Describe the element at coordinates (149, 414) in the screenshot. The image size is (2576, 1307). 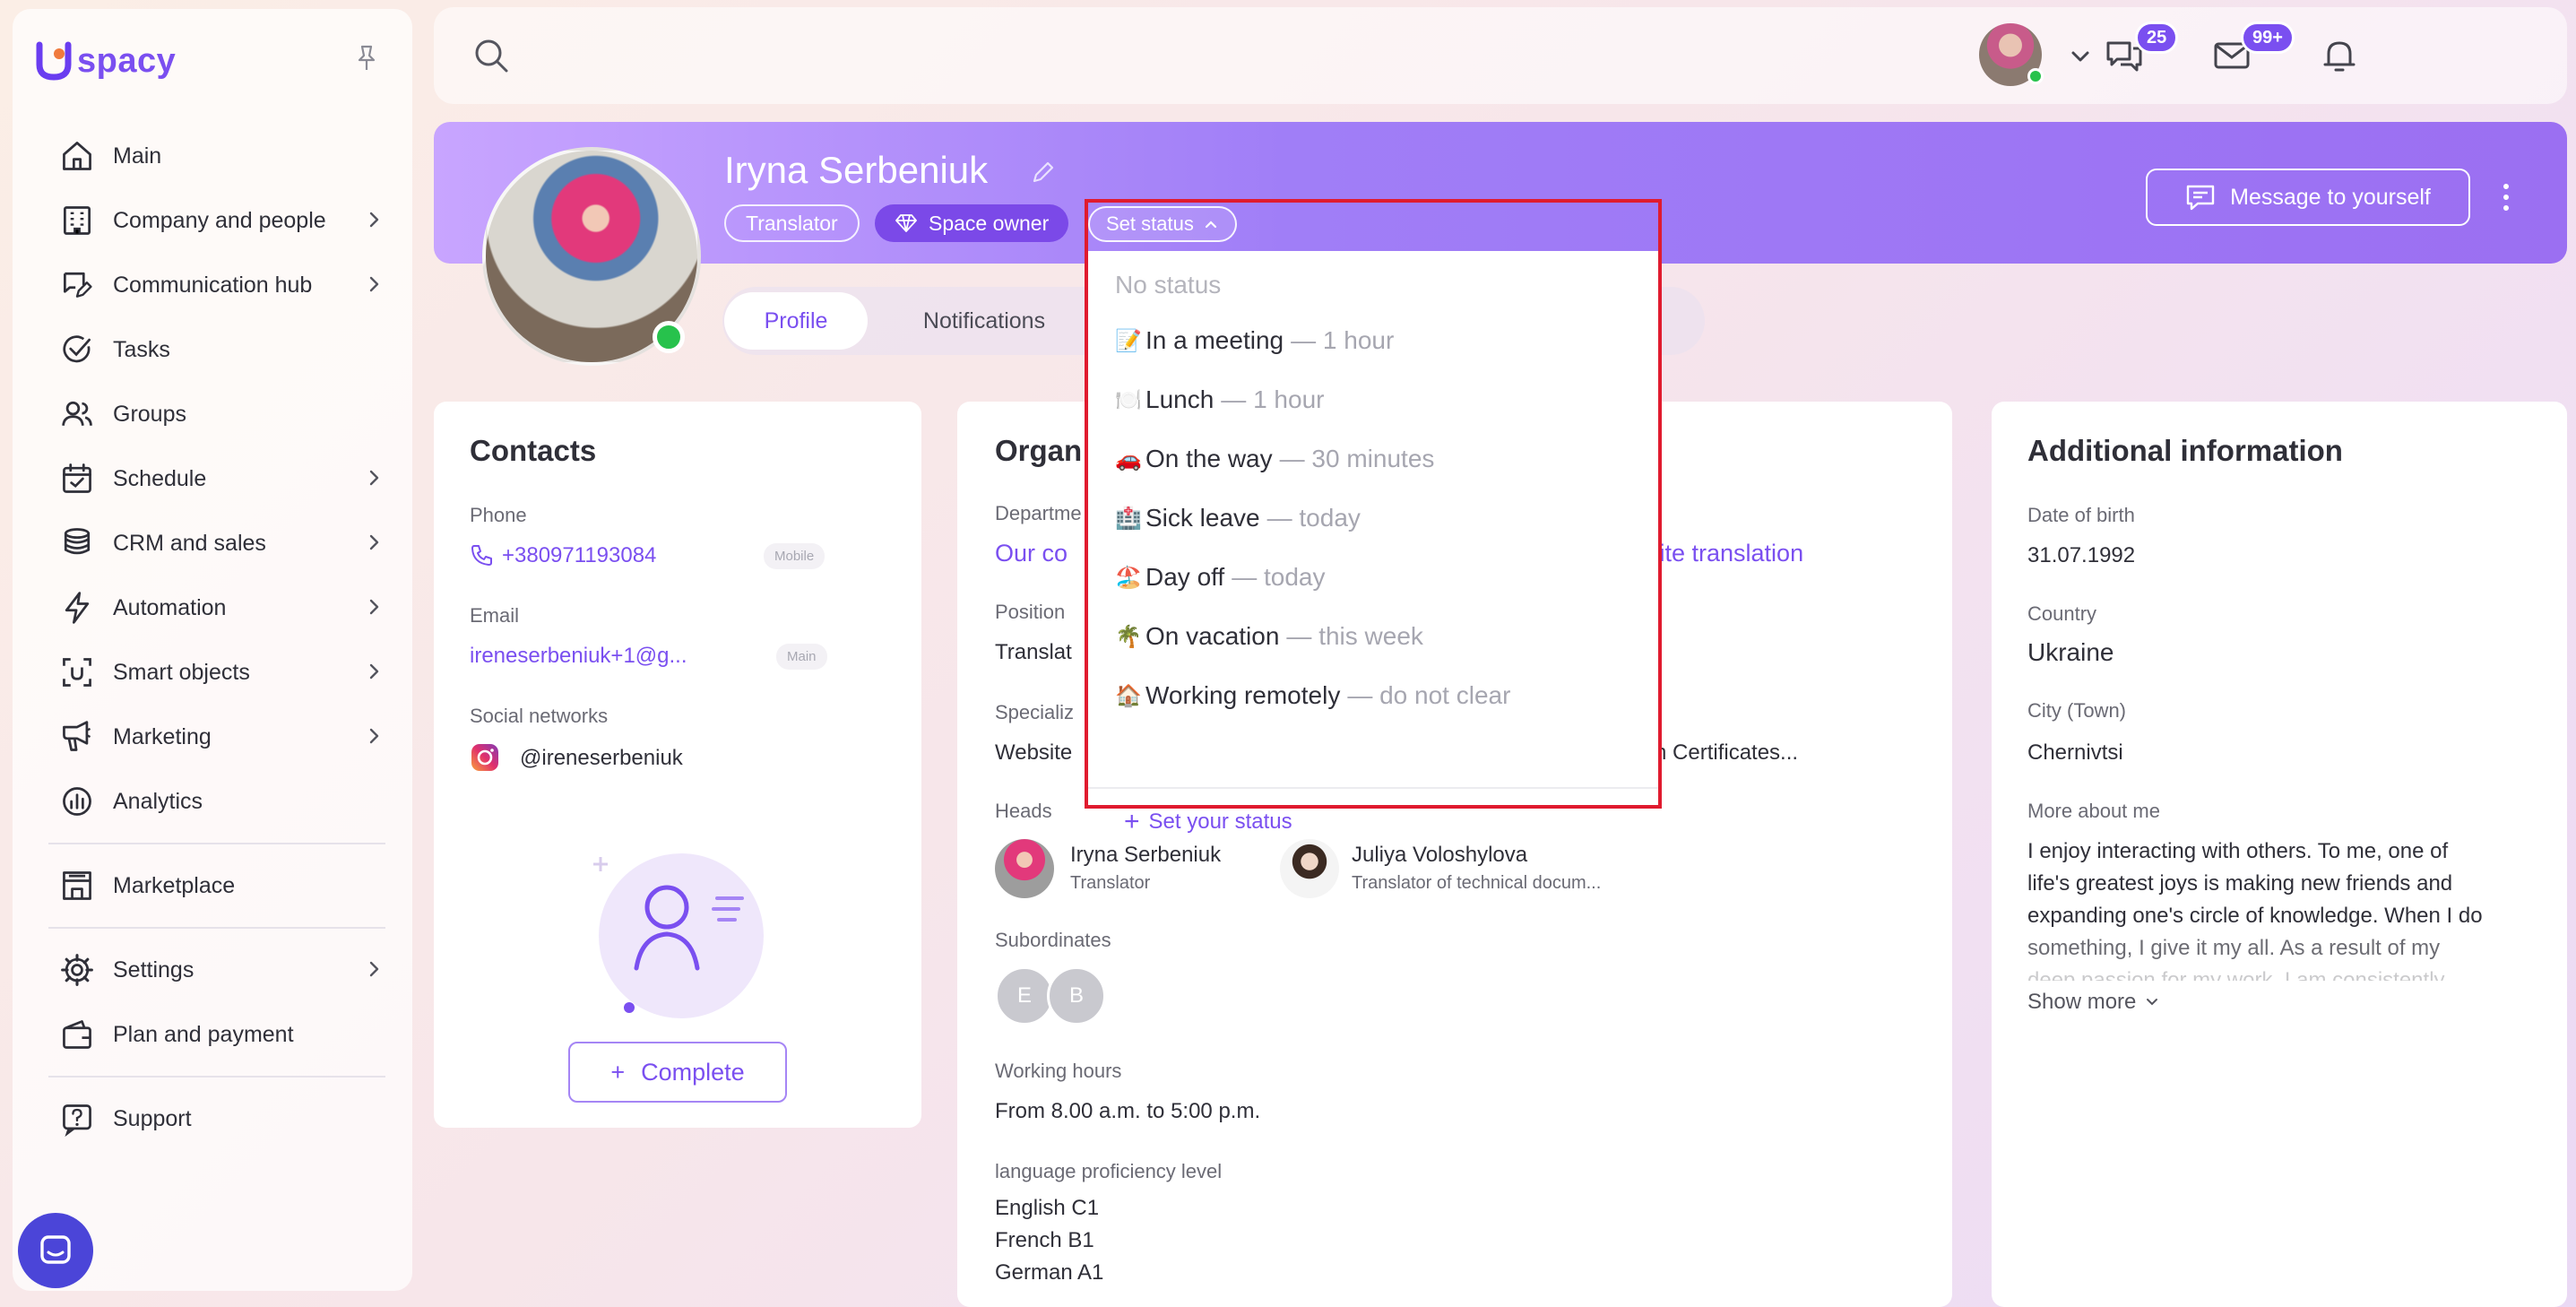
I see `sidebar-item-label: Groups` at that location.